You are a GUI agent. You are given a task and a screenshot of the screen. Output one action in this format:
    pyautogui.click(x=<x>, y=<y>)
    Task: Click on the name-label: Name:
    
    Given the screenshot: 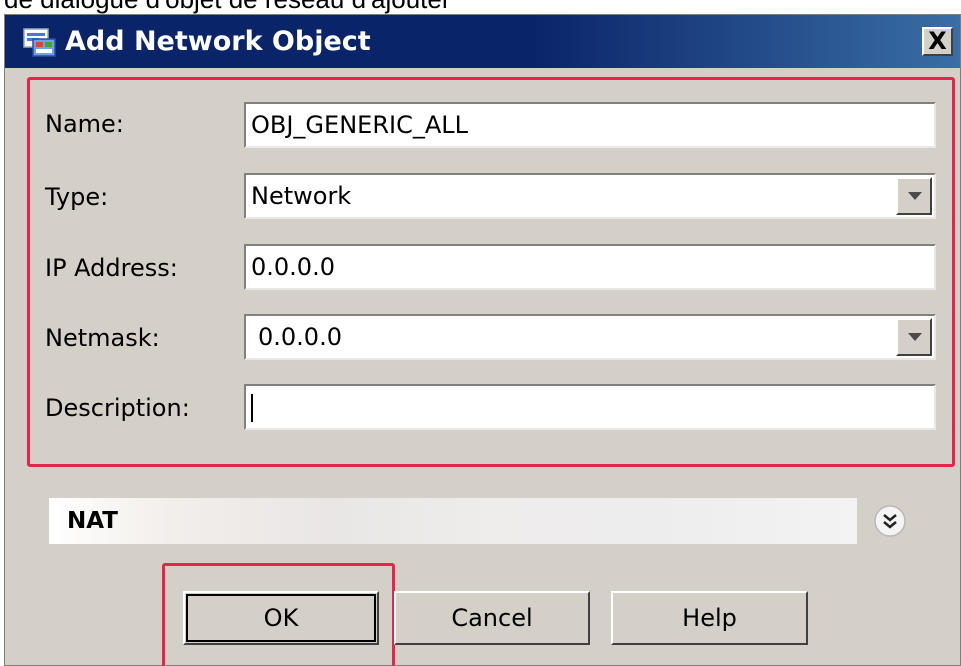 What is the action you would take?
    pyautogui.click(x=84, y=124)
    